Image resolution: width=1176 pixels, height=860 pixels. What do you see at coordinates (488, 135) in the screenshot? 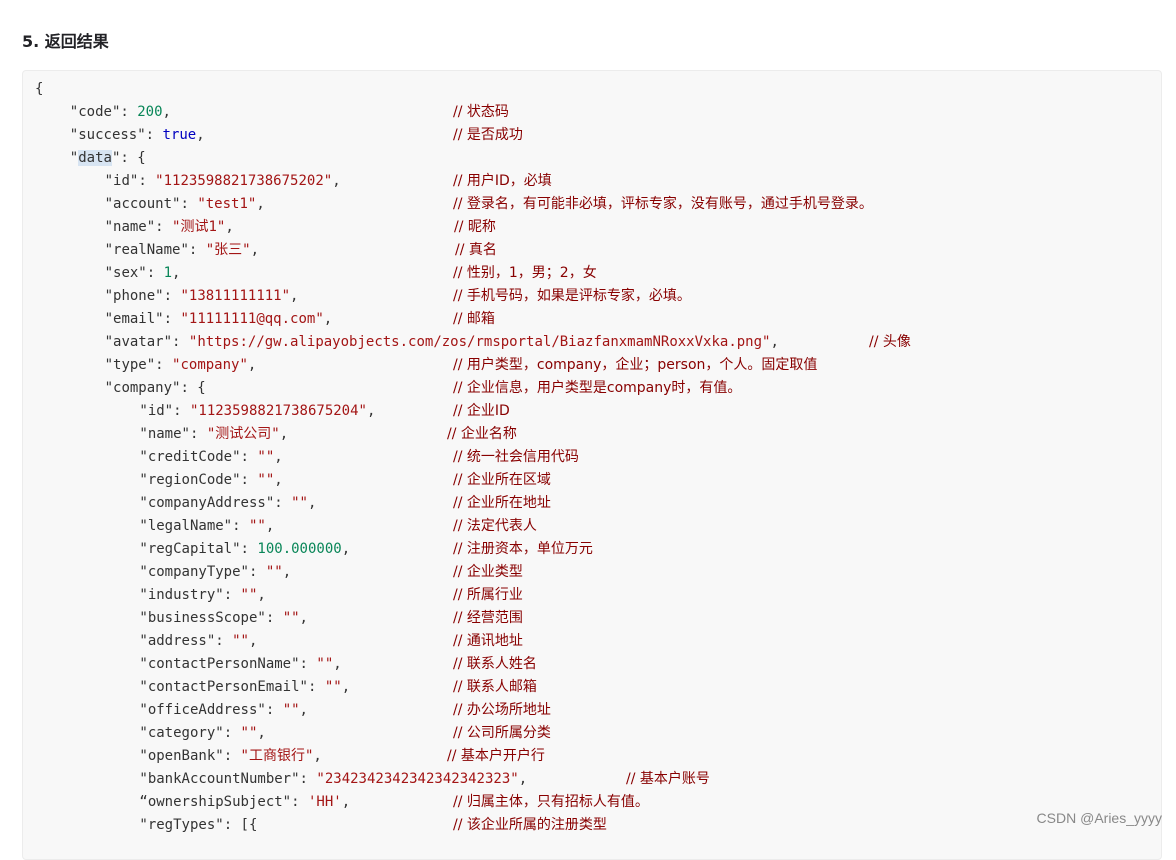
I see `code-comment: // 是否成功` at bounding box center [488, 135].